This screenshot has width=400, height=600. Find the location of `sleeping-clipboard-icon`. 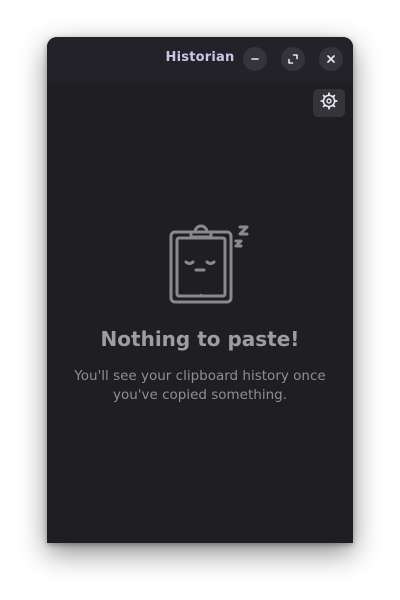

sleeping-clipboard-icon is located at coordinates (212, 267).